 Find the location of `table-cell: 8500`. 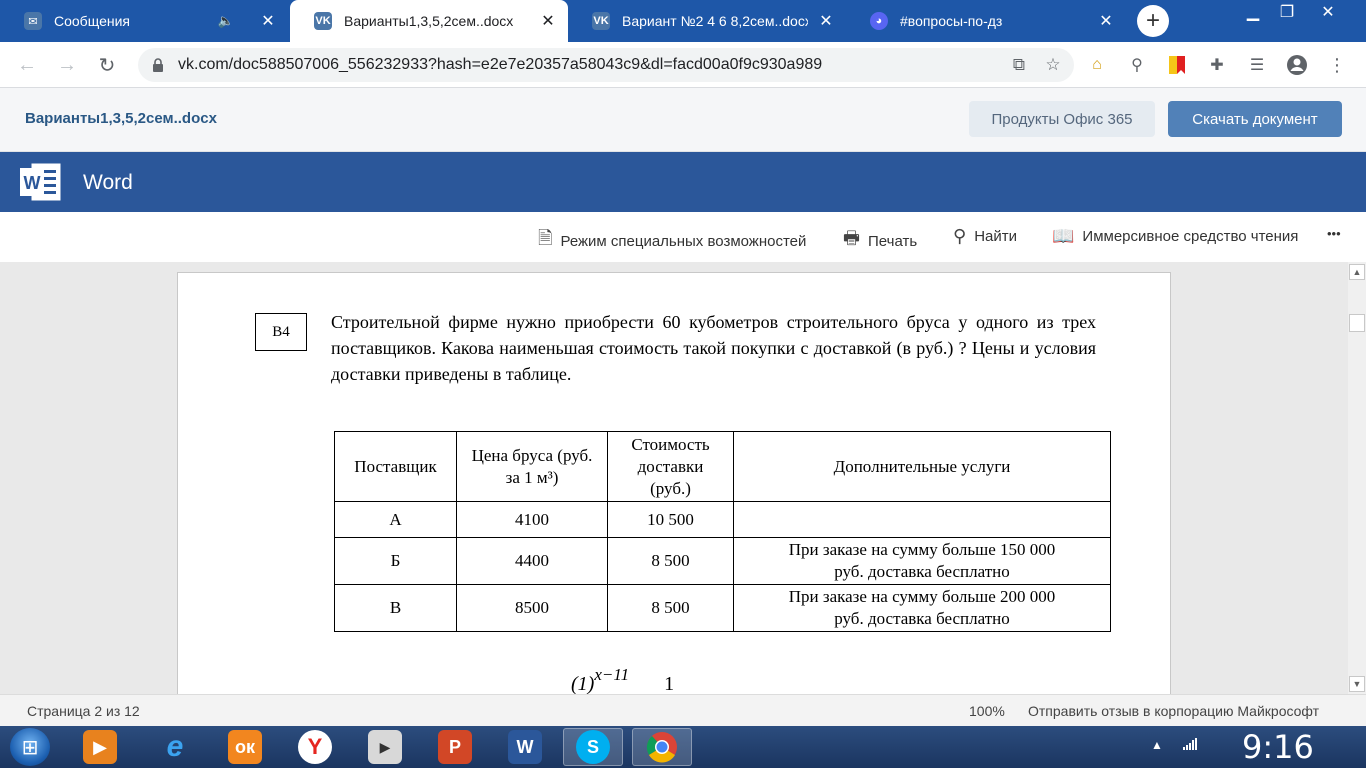

table-cell: 8500 is located at coordinates (532, 608).